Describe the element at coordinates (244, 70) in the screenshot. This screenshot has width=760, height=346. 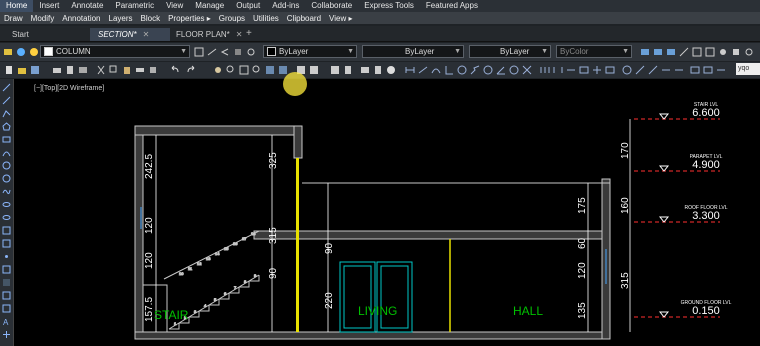
I see `zoom-window-icon` at that location.